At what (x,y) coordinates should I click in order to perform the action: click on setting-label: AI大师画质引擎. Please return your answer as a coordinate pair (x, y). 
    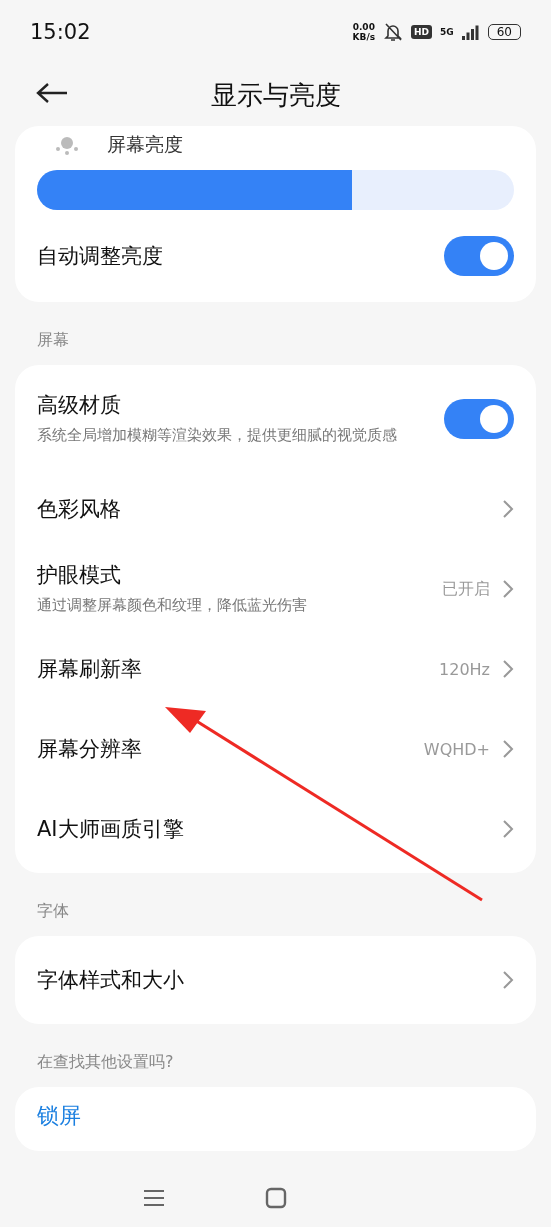
    Looking at the image, I should click on (111, 829).